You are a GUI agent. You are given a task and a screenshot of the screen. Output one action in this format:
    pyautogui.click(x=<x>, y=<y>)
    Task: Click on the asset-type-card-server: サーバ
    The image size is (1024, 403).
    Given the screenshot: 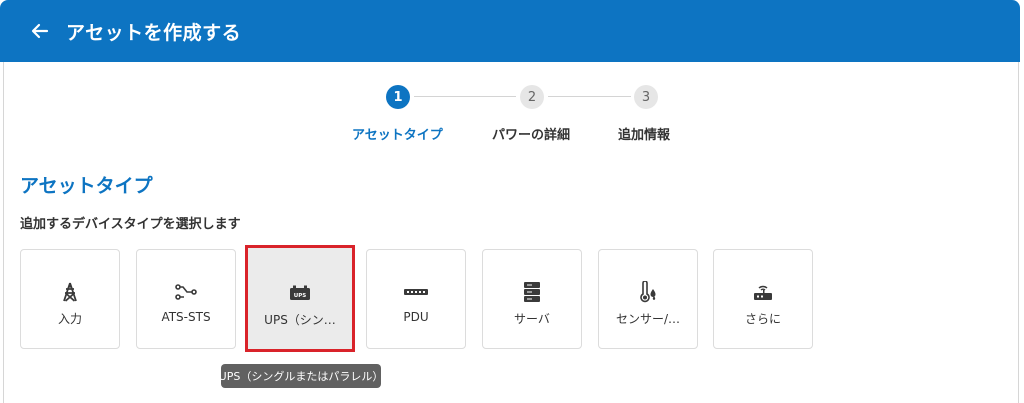 What is the action you would take?
    pyautogui.click(x=532, y=299)
    